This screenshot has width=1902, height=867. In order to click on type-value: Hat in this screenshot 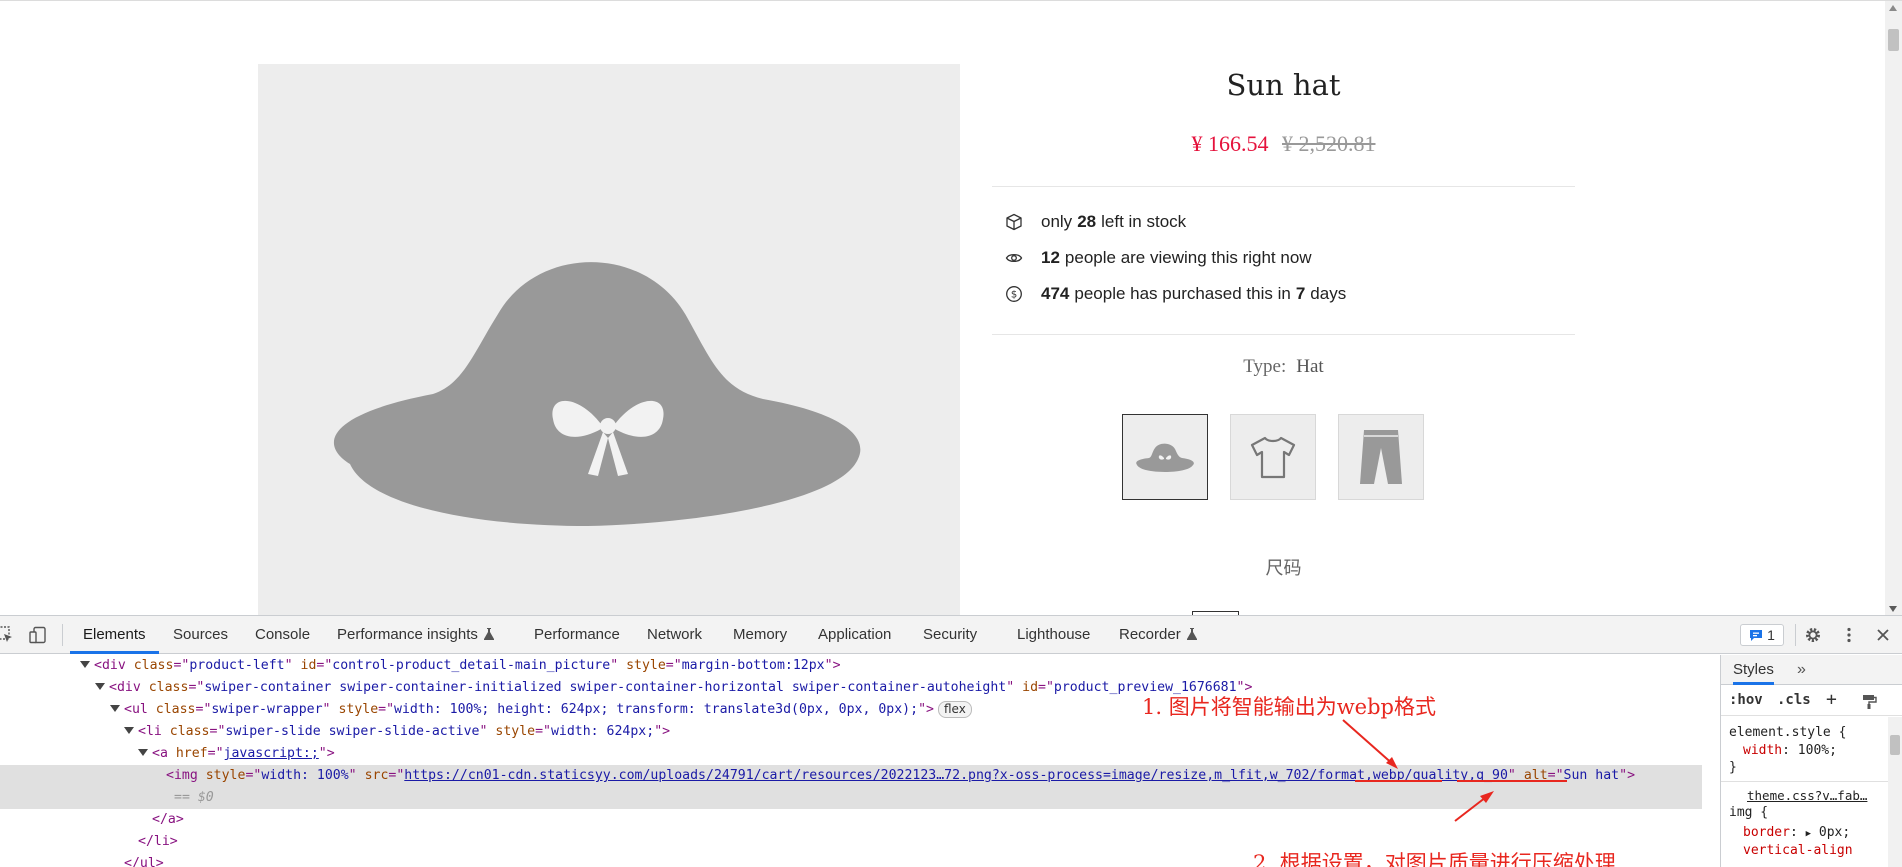, I will do `click(1310, 366)`.